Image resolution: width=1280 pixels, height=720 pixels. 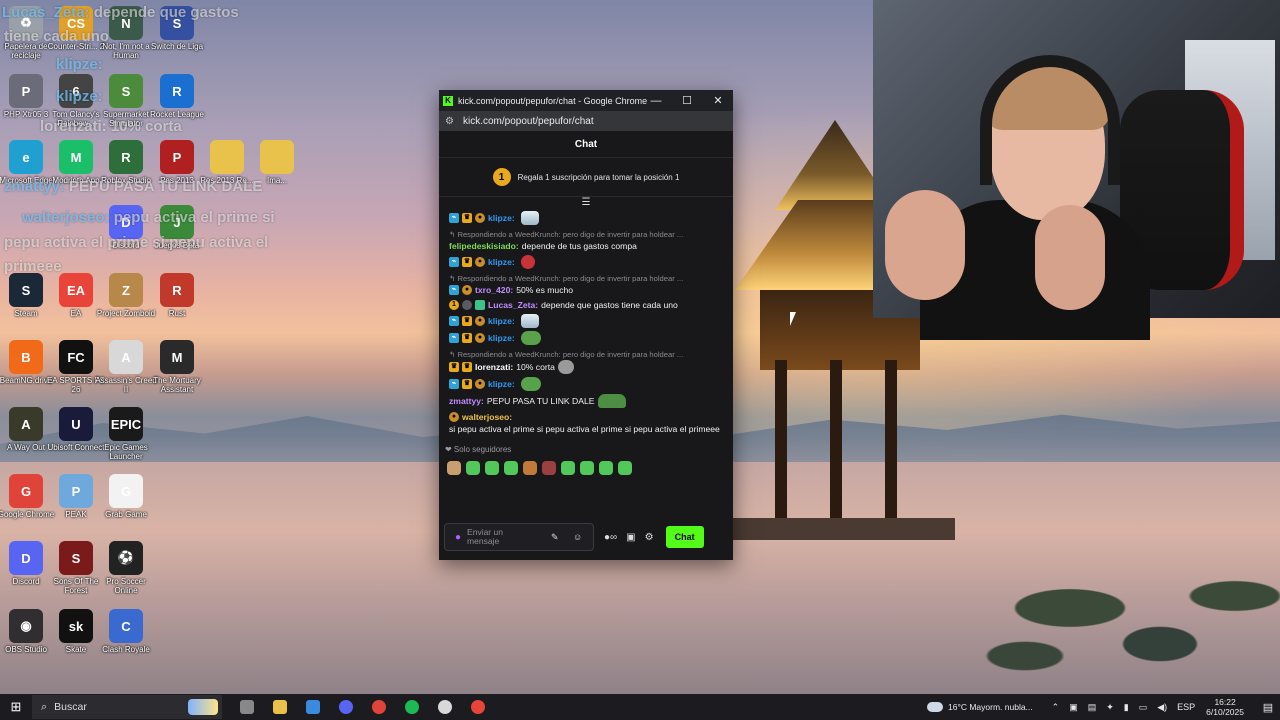 I want to click on chat-username: txro_420:, so click(x=494, y=290).